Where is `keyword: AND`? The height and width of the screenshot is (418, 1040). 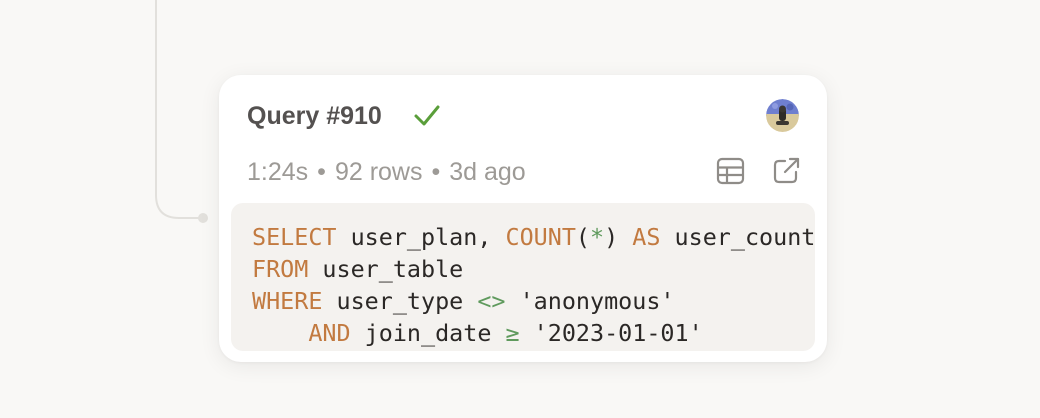 keyword: AND is located at coordinates (329, 333).